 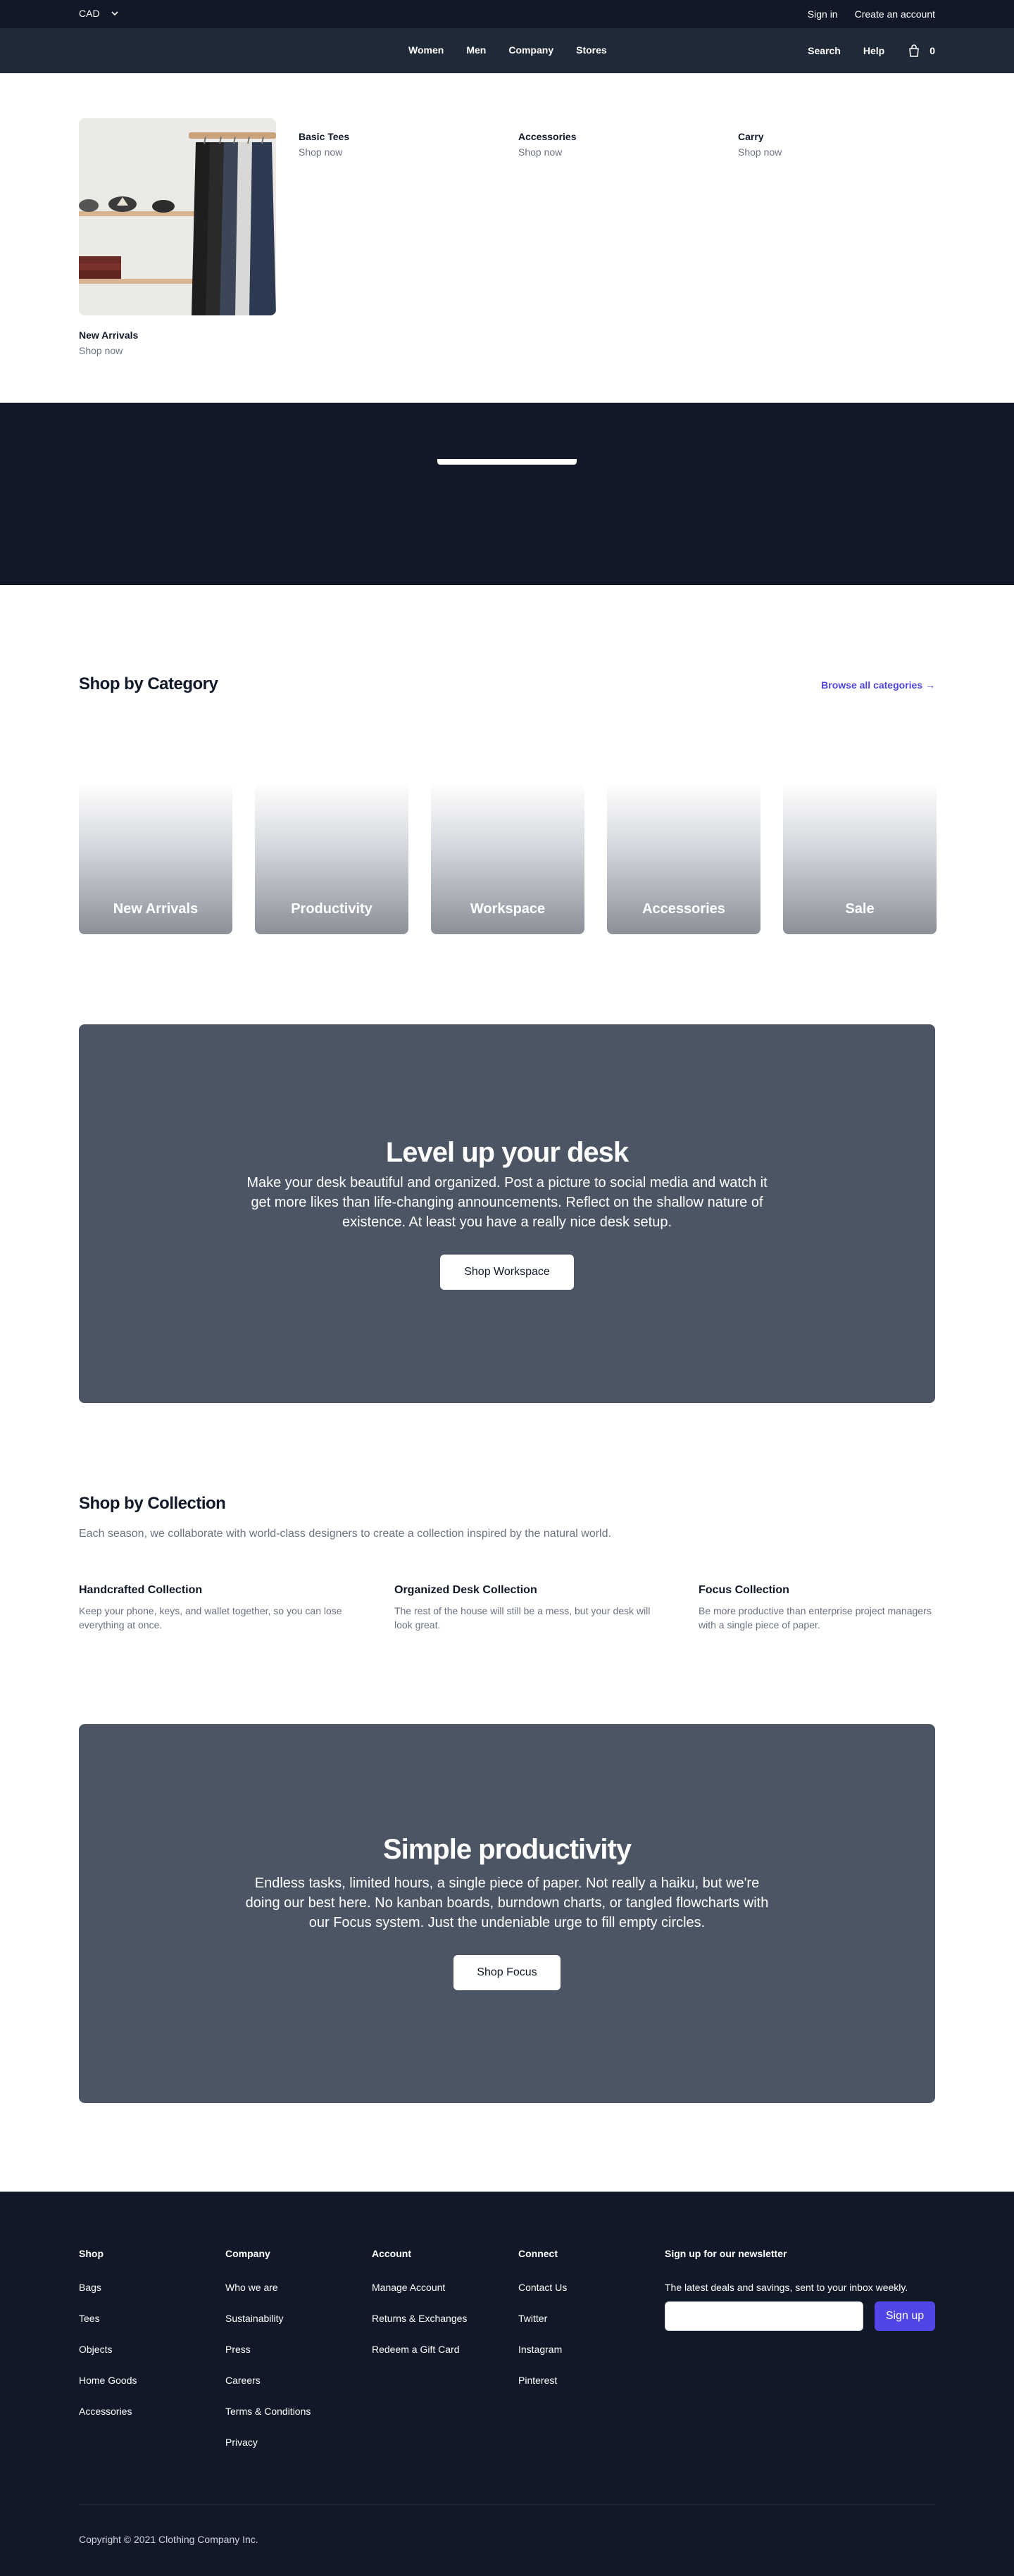 I want to click on category-card-accessories: Accessories, so click(x=683, y=858).